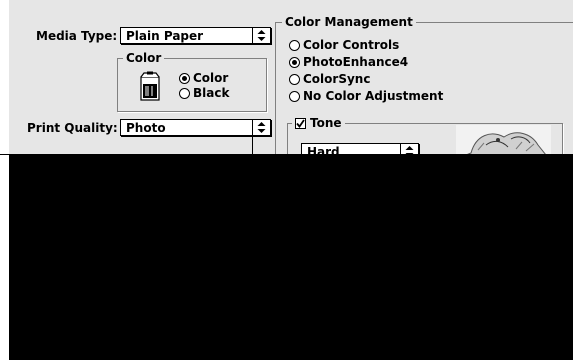 Image resolution: width=573 pixels, height=360 pixels. I want to click on cm-option-no-color-adjustment: No Color Adjustment, so click(374, 96).